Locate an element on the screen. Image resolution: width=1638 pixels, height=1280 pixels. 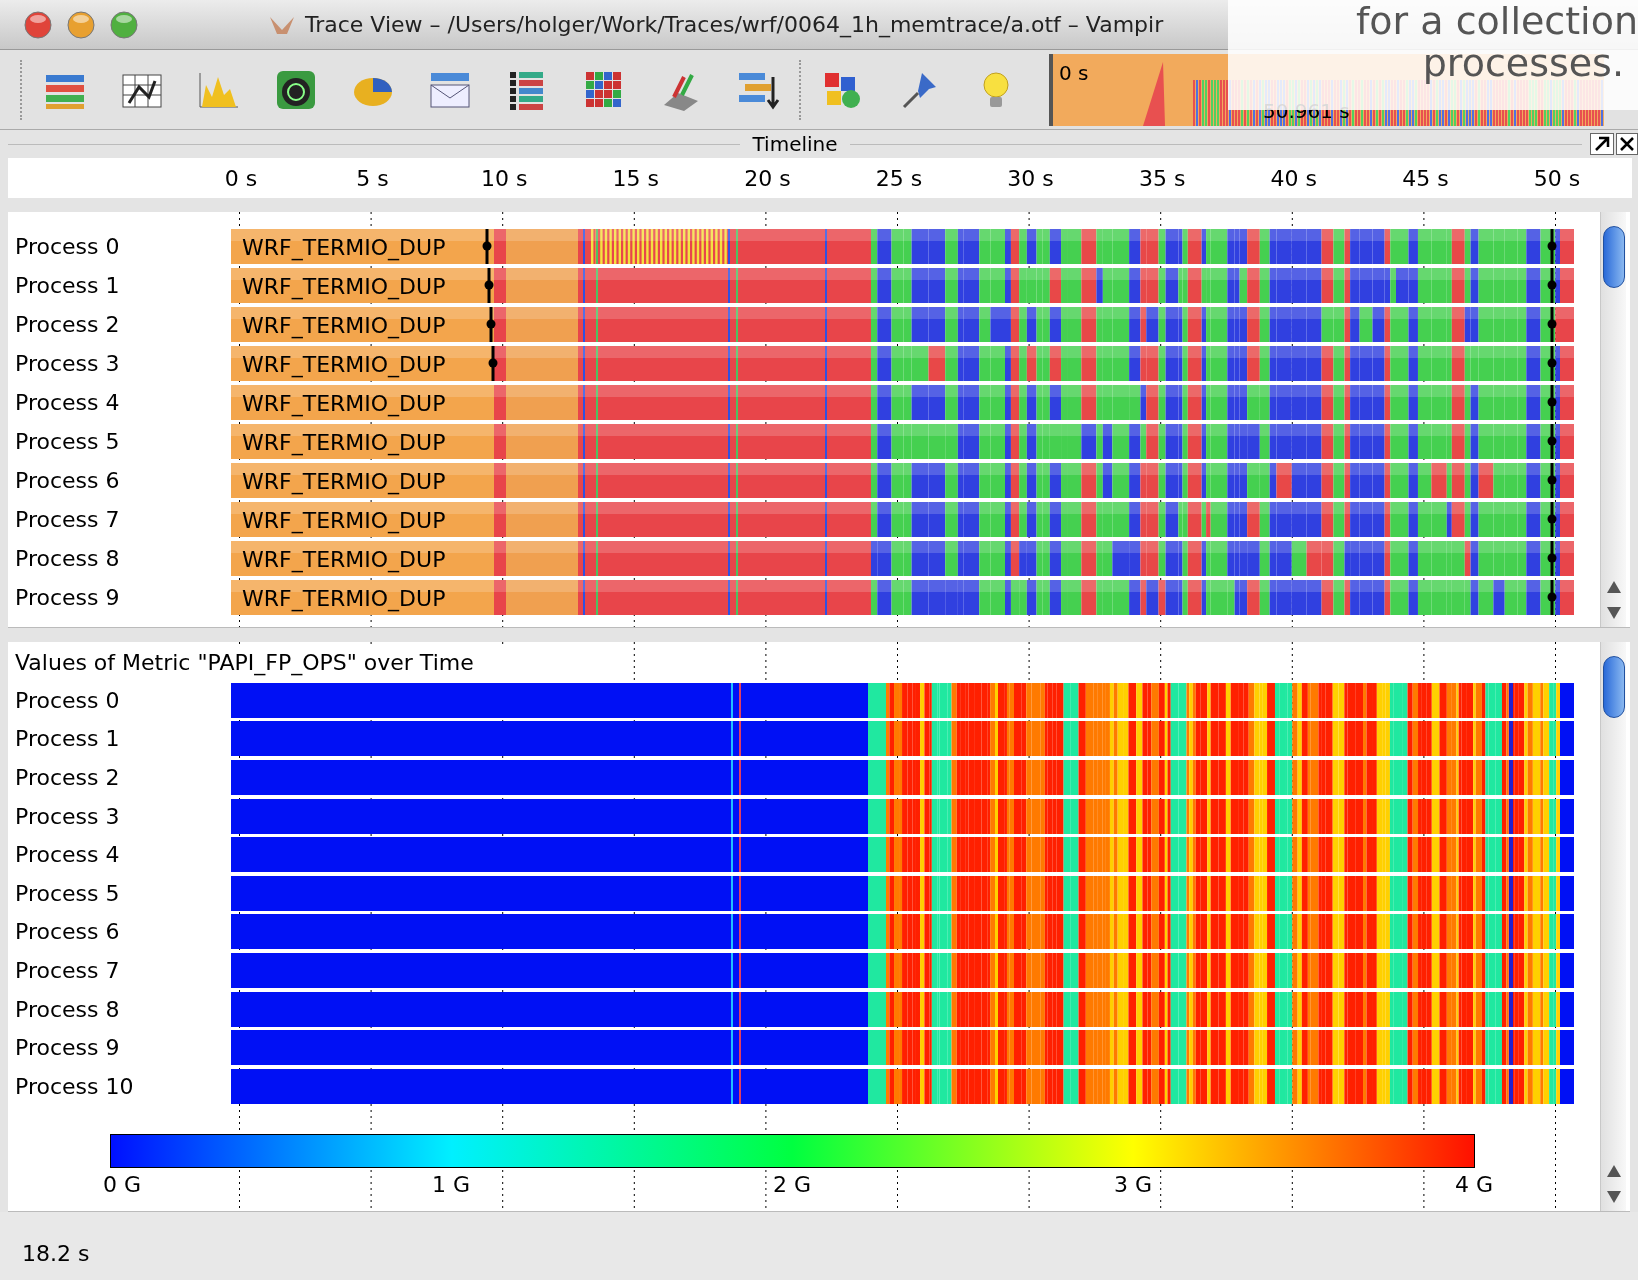
axis-tick-label: 25 s is located at coordinates (899, 179).